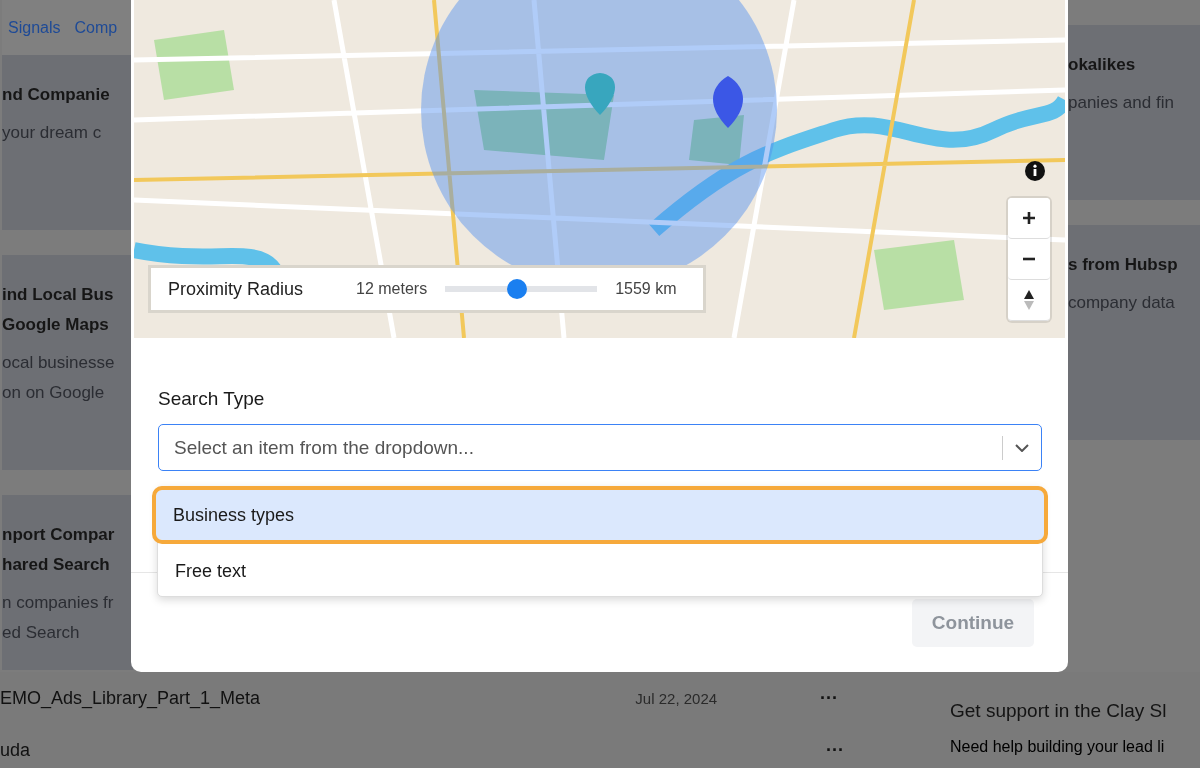 Image resolution: width=1200 pixels, height=768 pixels. Describe the element at coordinates (56, 95) in the screenshot. I see `card-title: nd Companie` at that location.